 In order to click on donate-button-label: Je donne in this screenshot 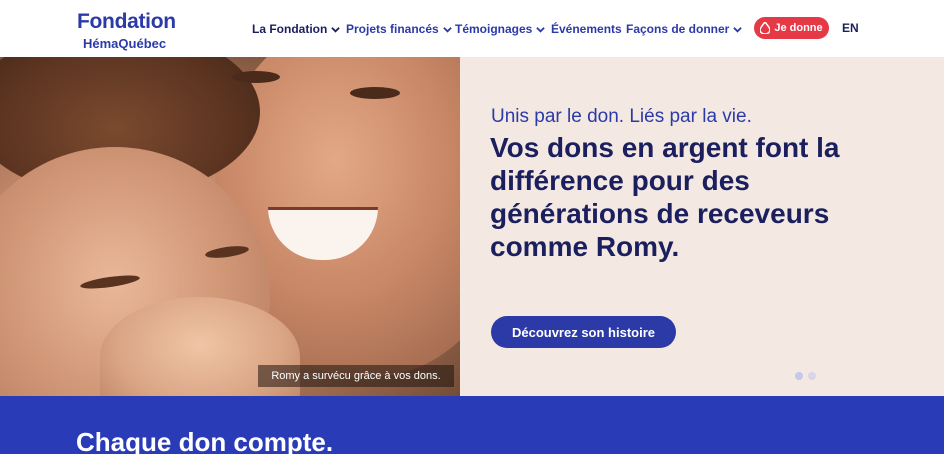, I will do `click(798, 28)`.